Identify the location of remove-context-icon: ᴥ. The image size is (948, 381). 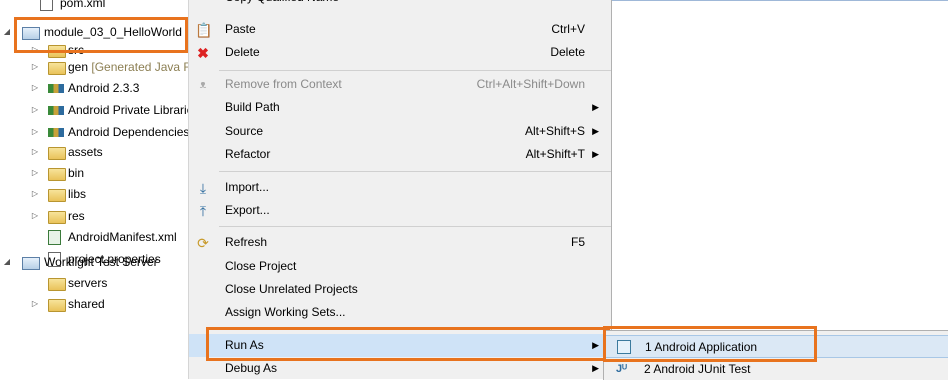
(203, 85).